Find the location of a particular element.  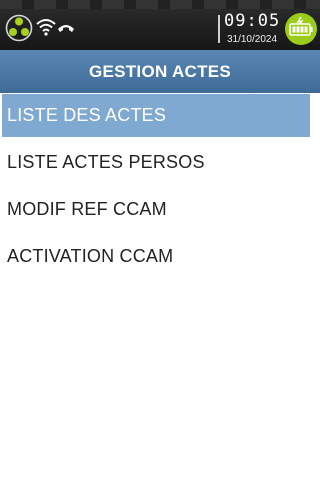

status-bar-strip is located at coordinates (160, 4).